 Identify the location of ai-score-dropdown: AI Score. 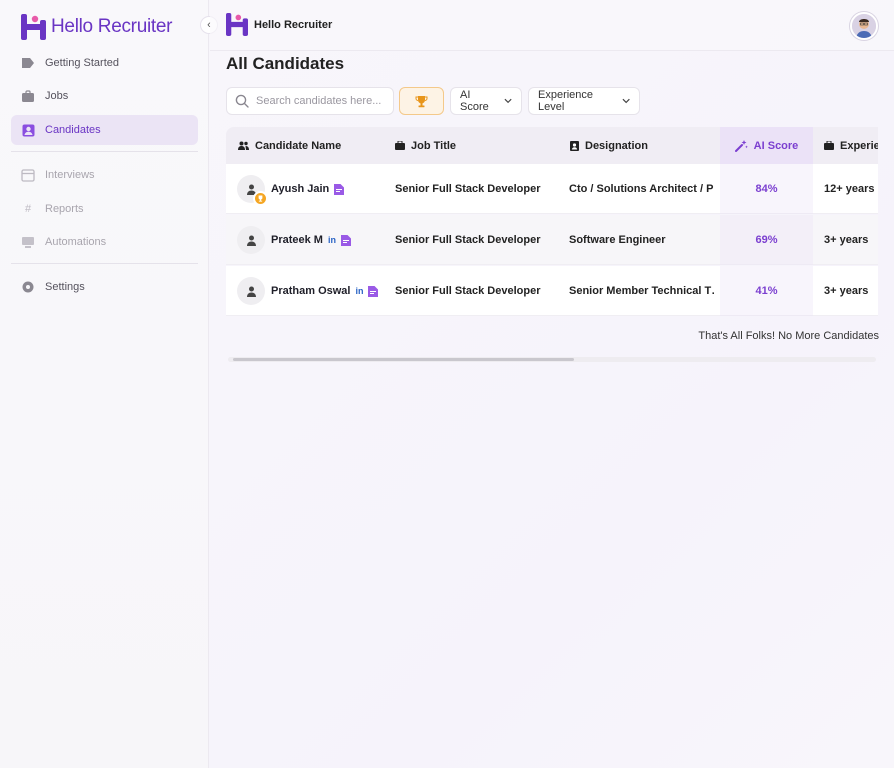
(486, 101).